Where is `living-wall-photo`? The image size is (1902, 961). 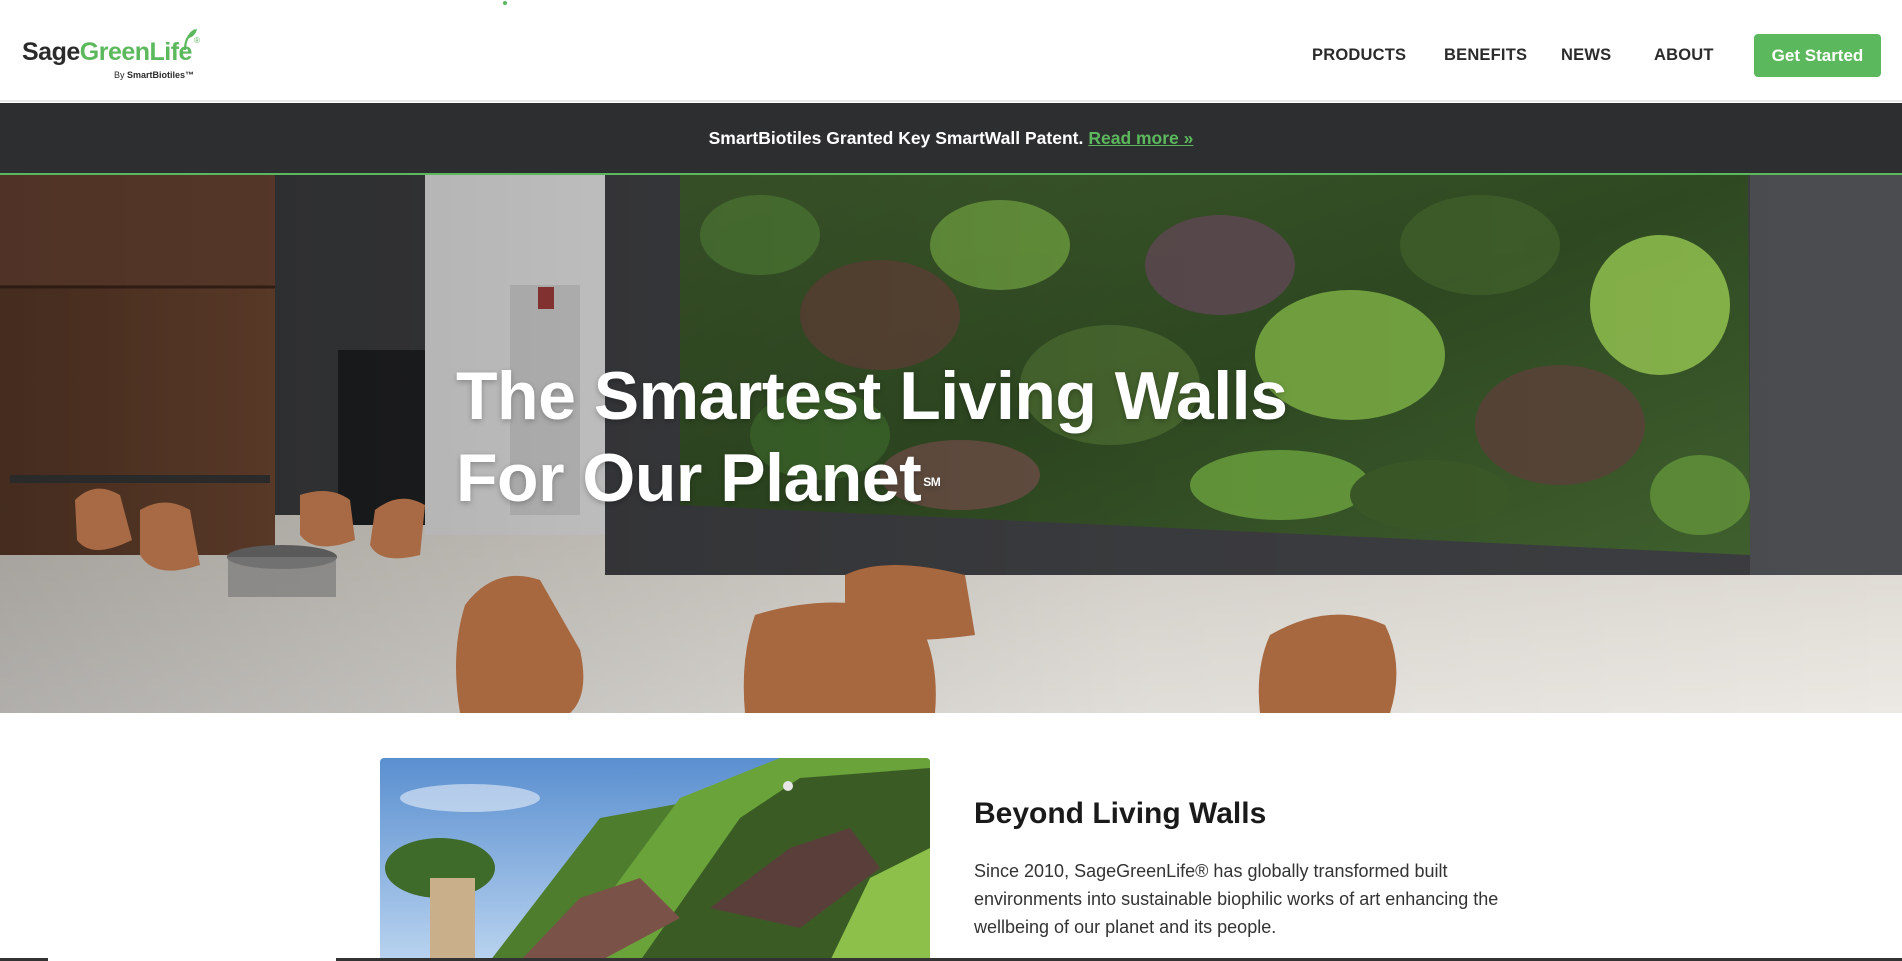 living-wall-photo is located at coordinates (655, 859).